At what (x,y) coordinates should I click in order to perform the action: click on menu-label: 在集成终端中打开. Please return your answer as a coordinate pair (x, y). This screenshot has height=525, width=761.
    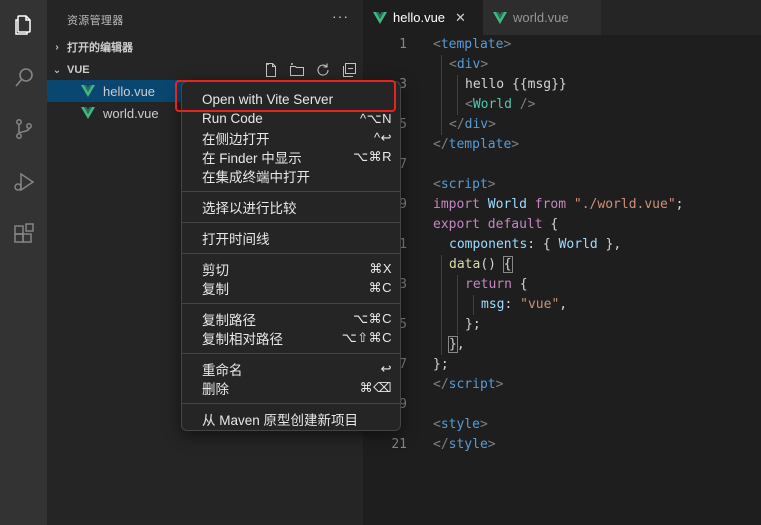
    Looking at the image, I should click on (256, 177).